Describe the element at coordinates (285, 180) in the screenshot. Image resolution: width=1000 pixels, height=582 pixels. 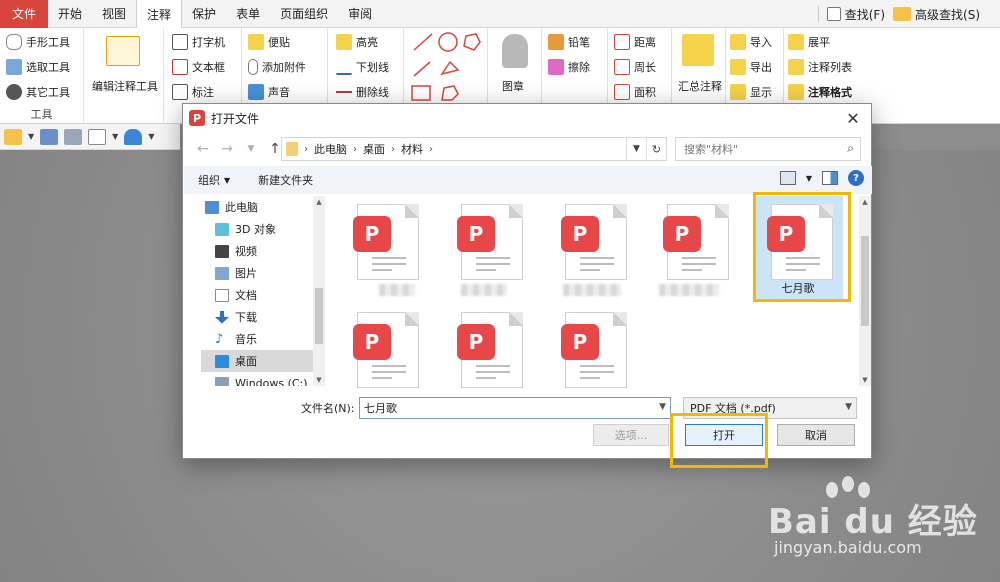
I see `new-folder-button: 新建文件夹` at that location.